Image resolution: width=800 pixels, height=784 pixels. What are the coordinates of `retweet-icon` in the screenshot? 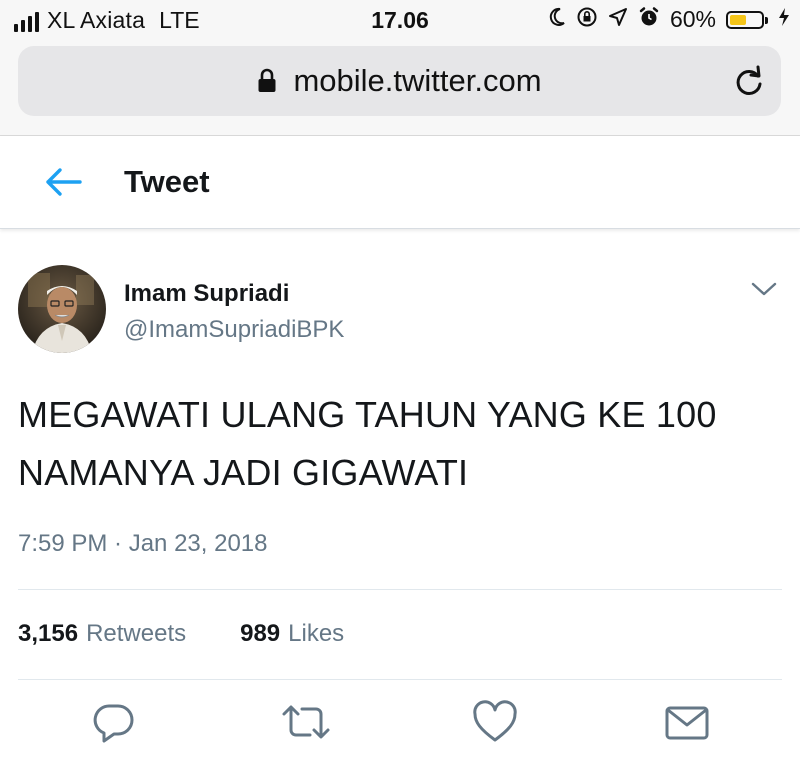 It's located at (306, 724).